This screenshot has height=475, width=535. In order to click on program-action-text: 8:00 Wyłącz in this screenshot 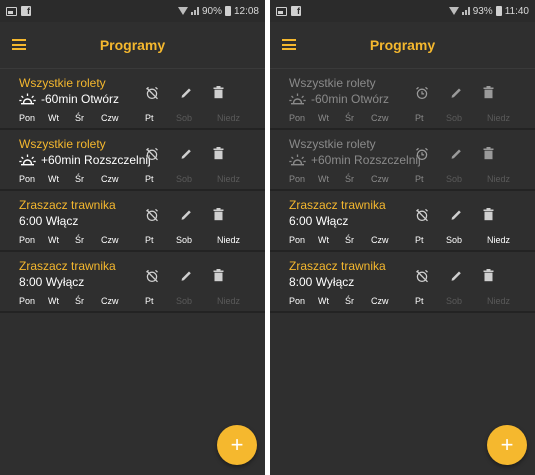, I will do `click(322, 282)`.